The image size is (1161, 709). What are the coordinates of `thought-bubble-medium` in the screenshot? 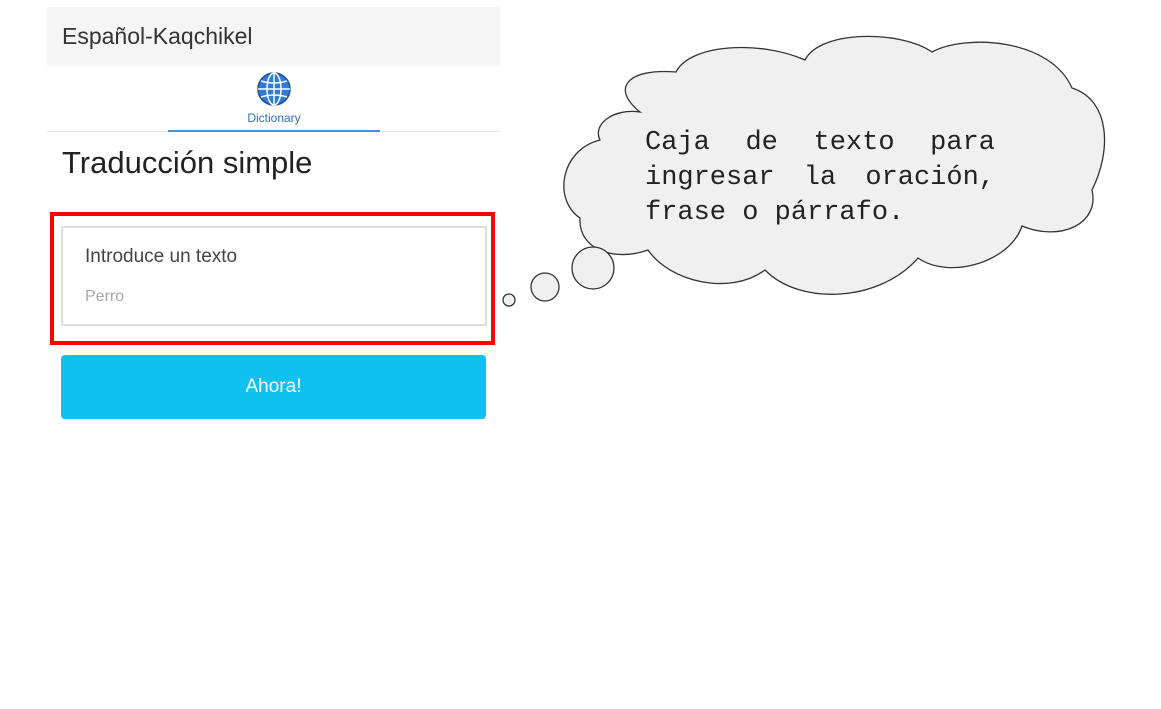 It's located at (545, 287).